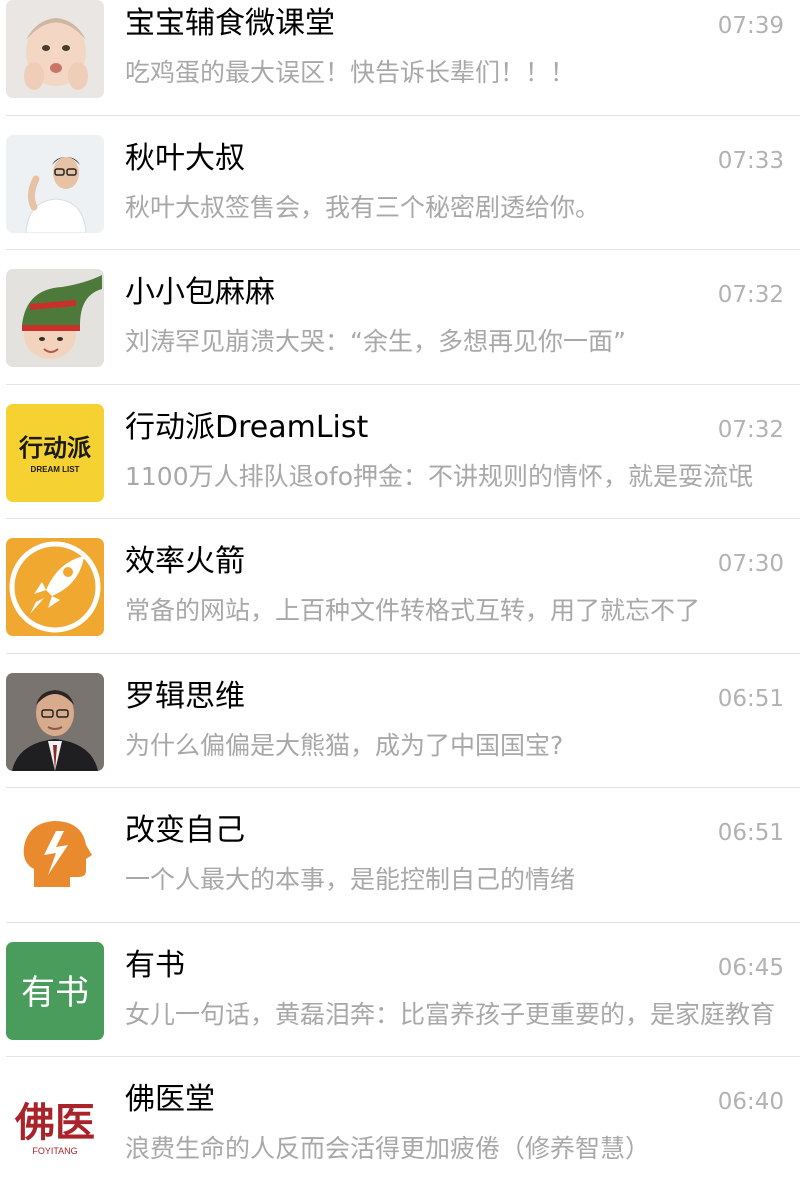 Image resolution: width=800 pixels, height=1192 pixels. I want to click on conversation-time: 07:30, so click(750, 564).